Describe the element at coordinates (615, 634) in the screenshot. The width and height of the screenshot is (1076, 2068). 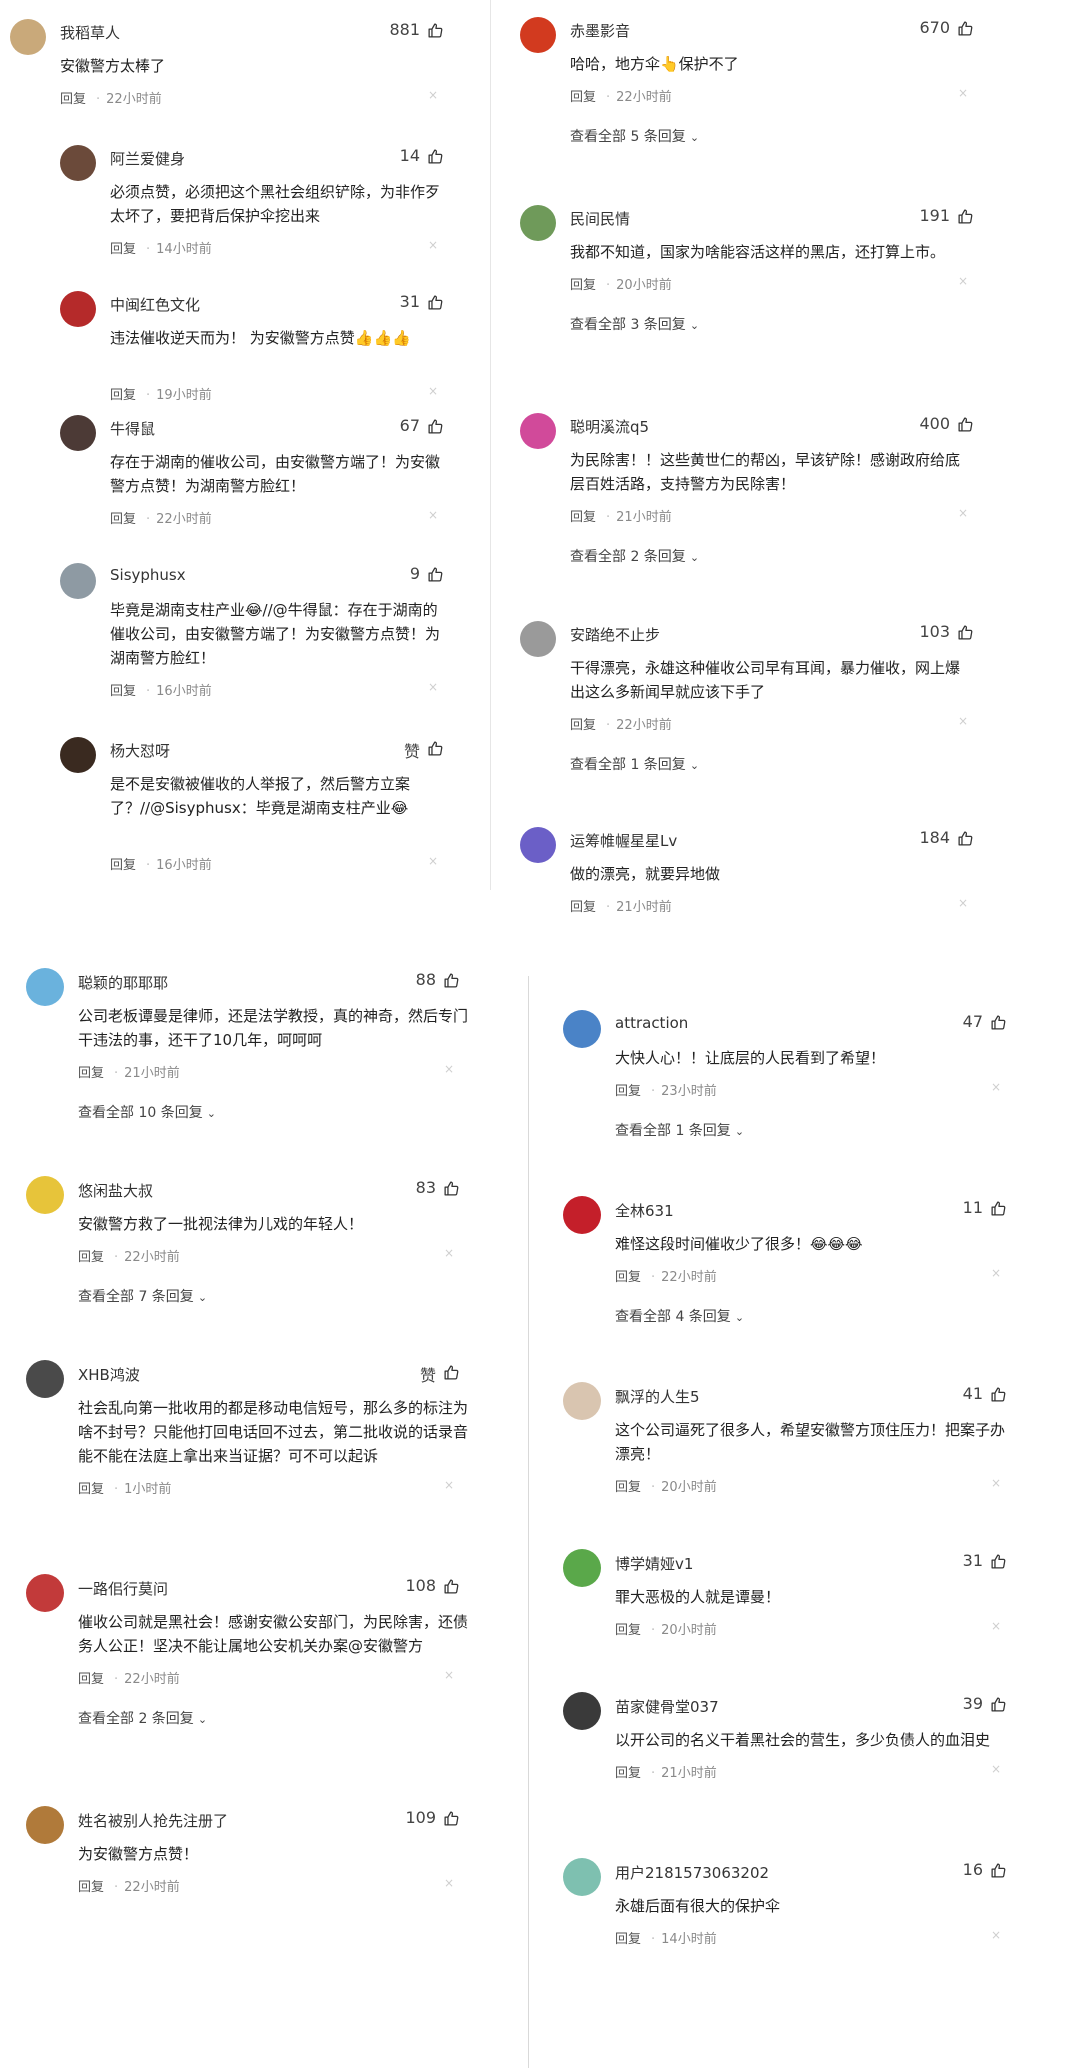
I see `username: 安踏绝不止步` at that location.